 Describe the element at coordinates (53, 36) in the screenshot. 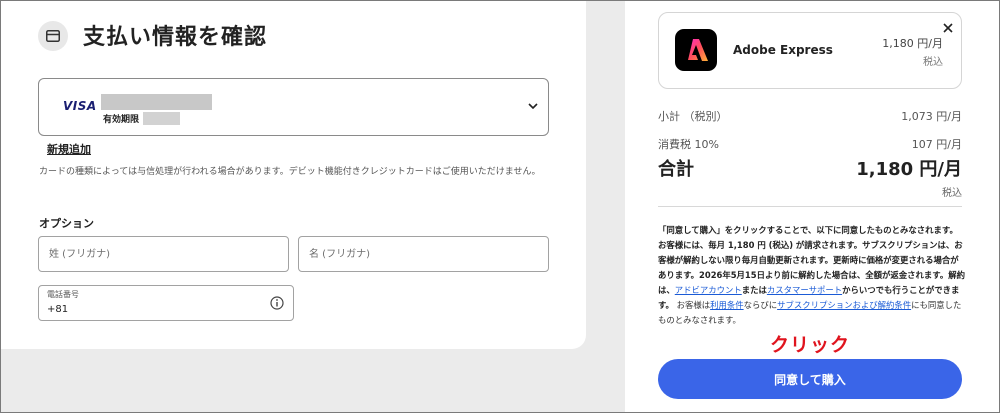

I see `card-icon` at that location.